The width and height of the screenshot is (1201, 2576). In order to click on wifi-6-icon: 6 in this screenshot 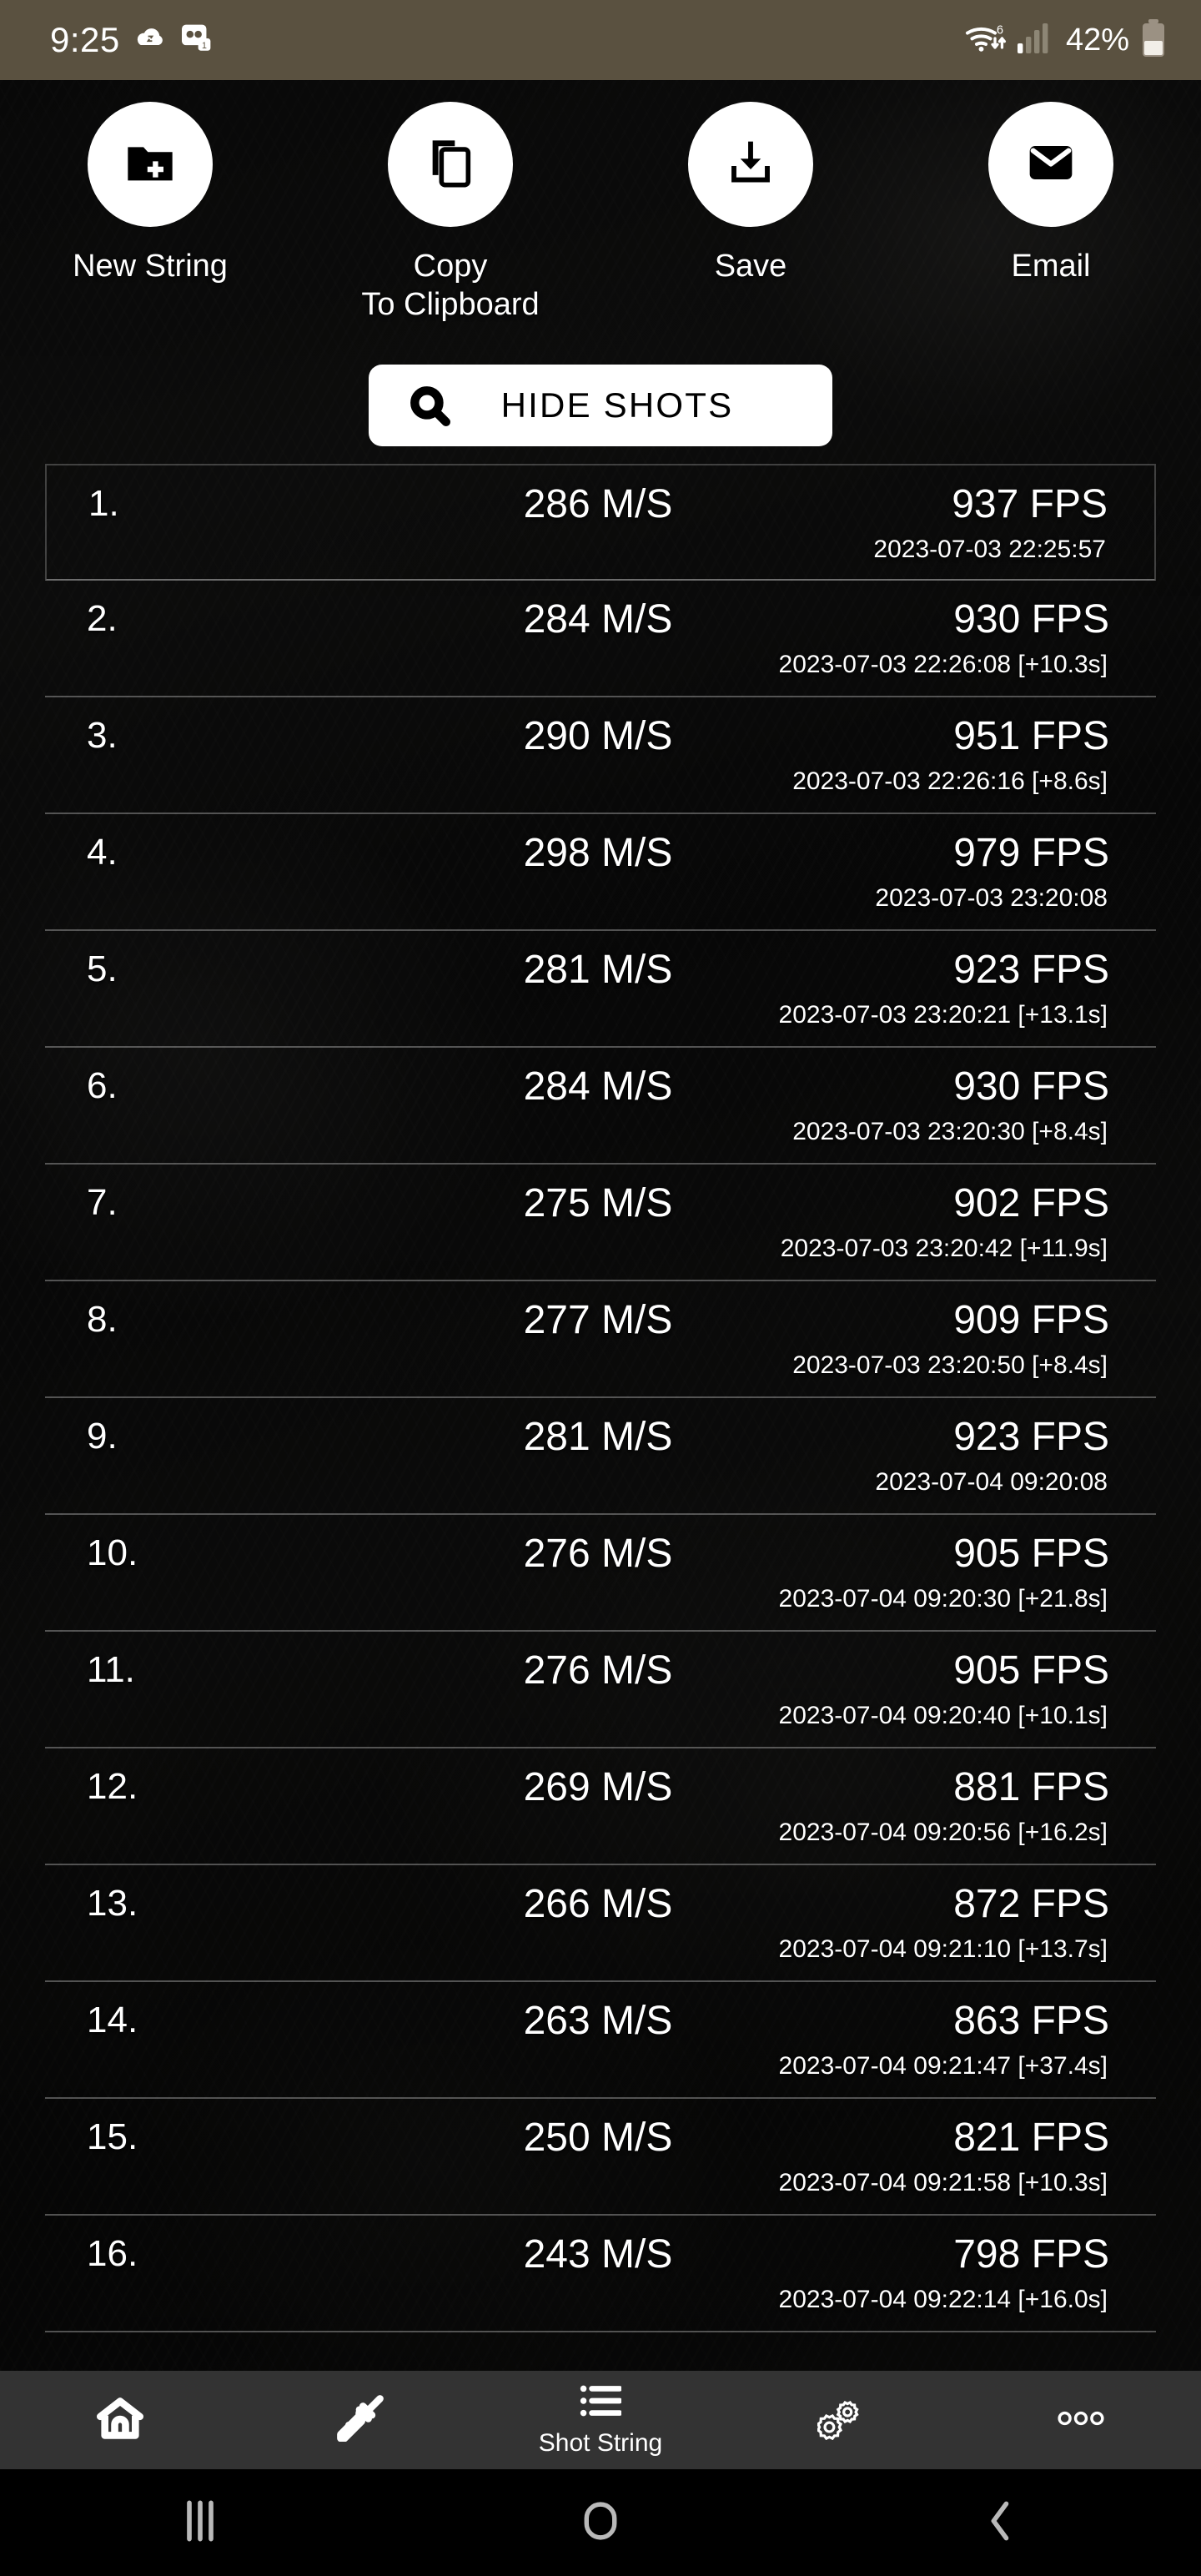, I will do `click(986, 40)`.